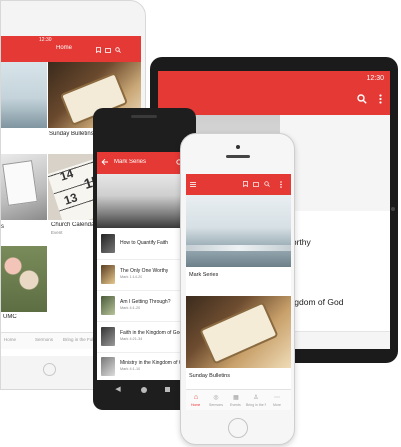  I want to click on ipad-sea-image, so click(24, 95).